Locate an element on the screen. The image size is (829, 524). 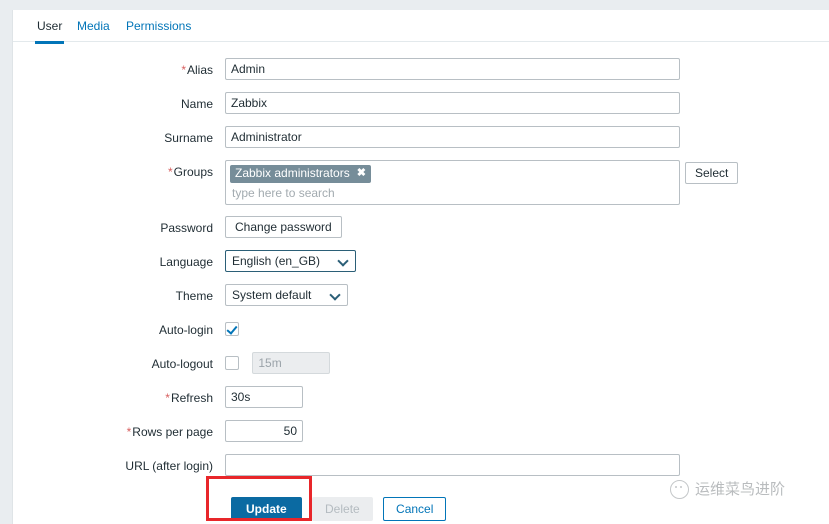
form-row-rows-per-page: *Rows per page is located at coordinates (363, 432).